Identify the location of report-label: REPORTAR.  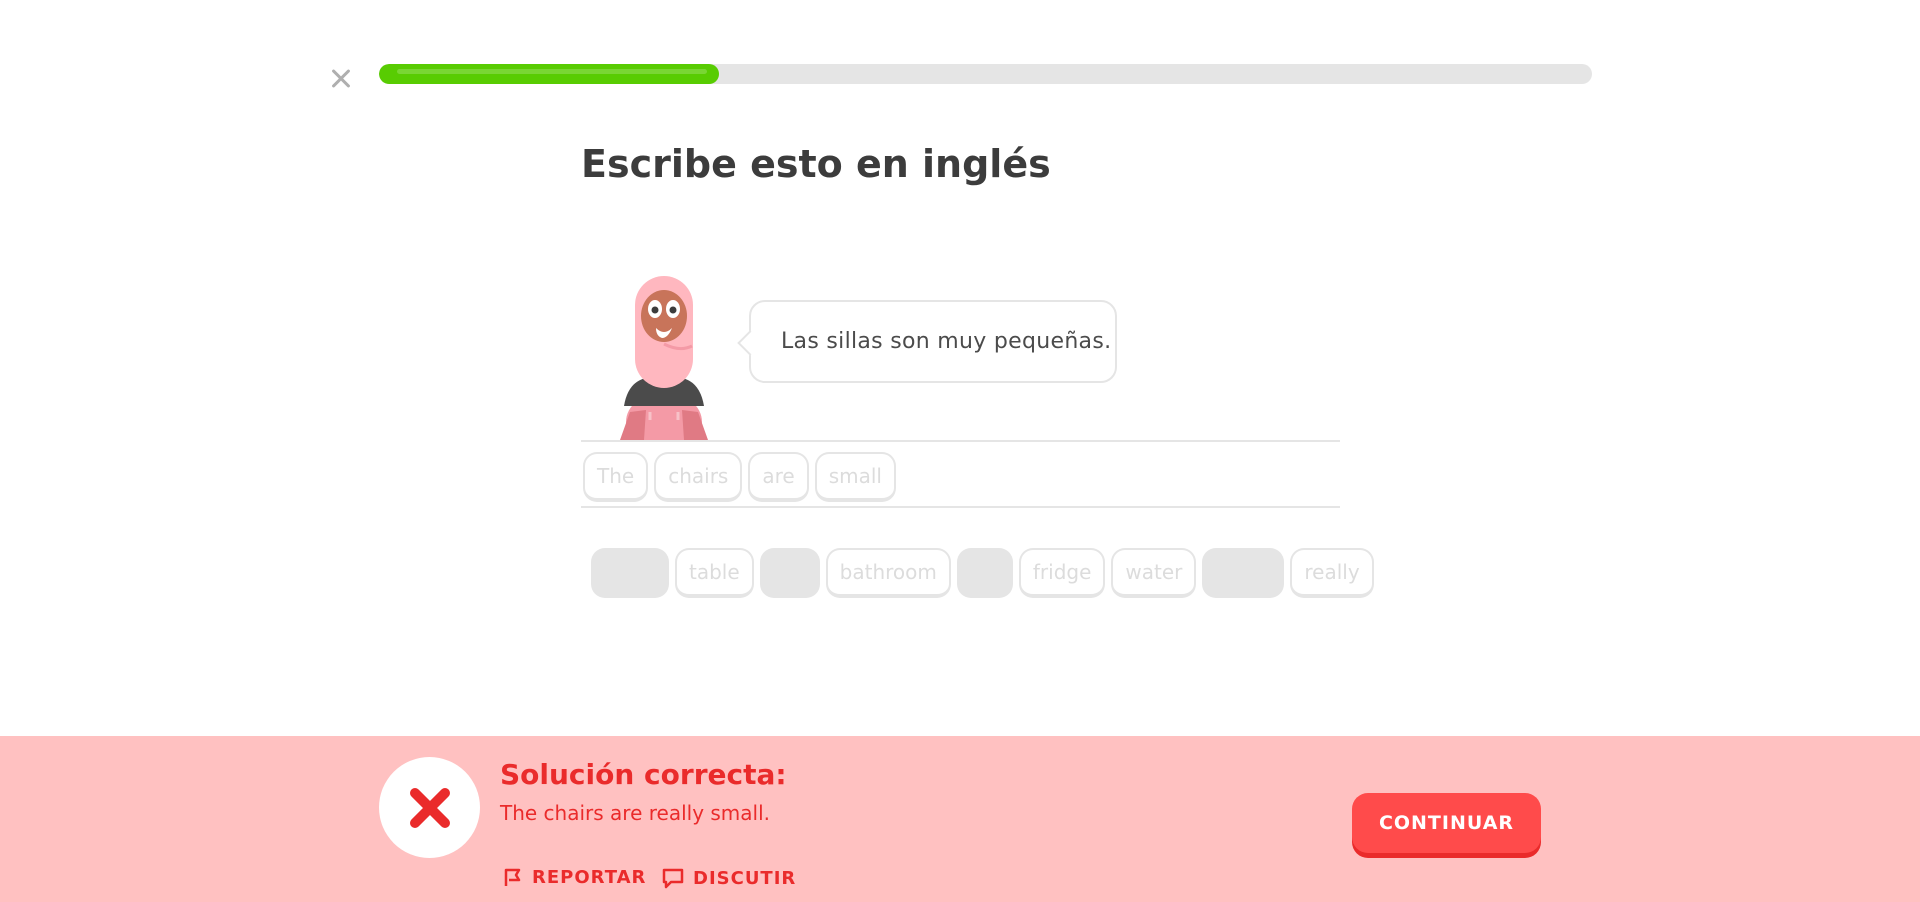
(589, 877).